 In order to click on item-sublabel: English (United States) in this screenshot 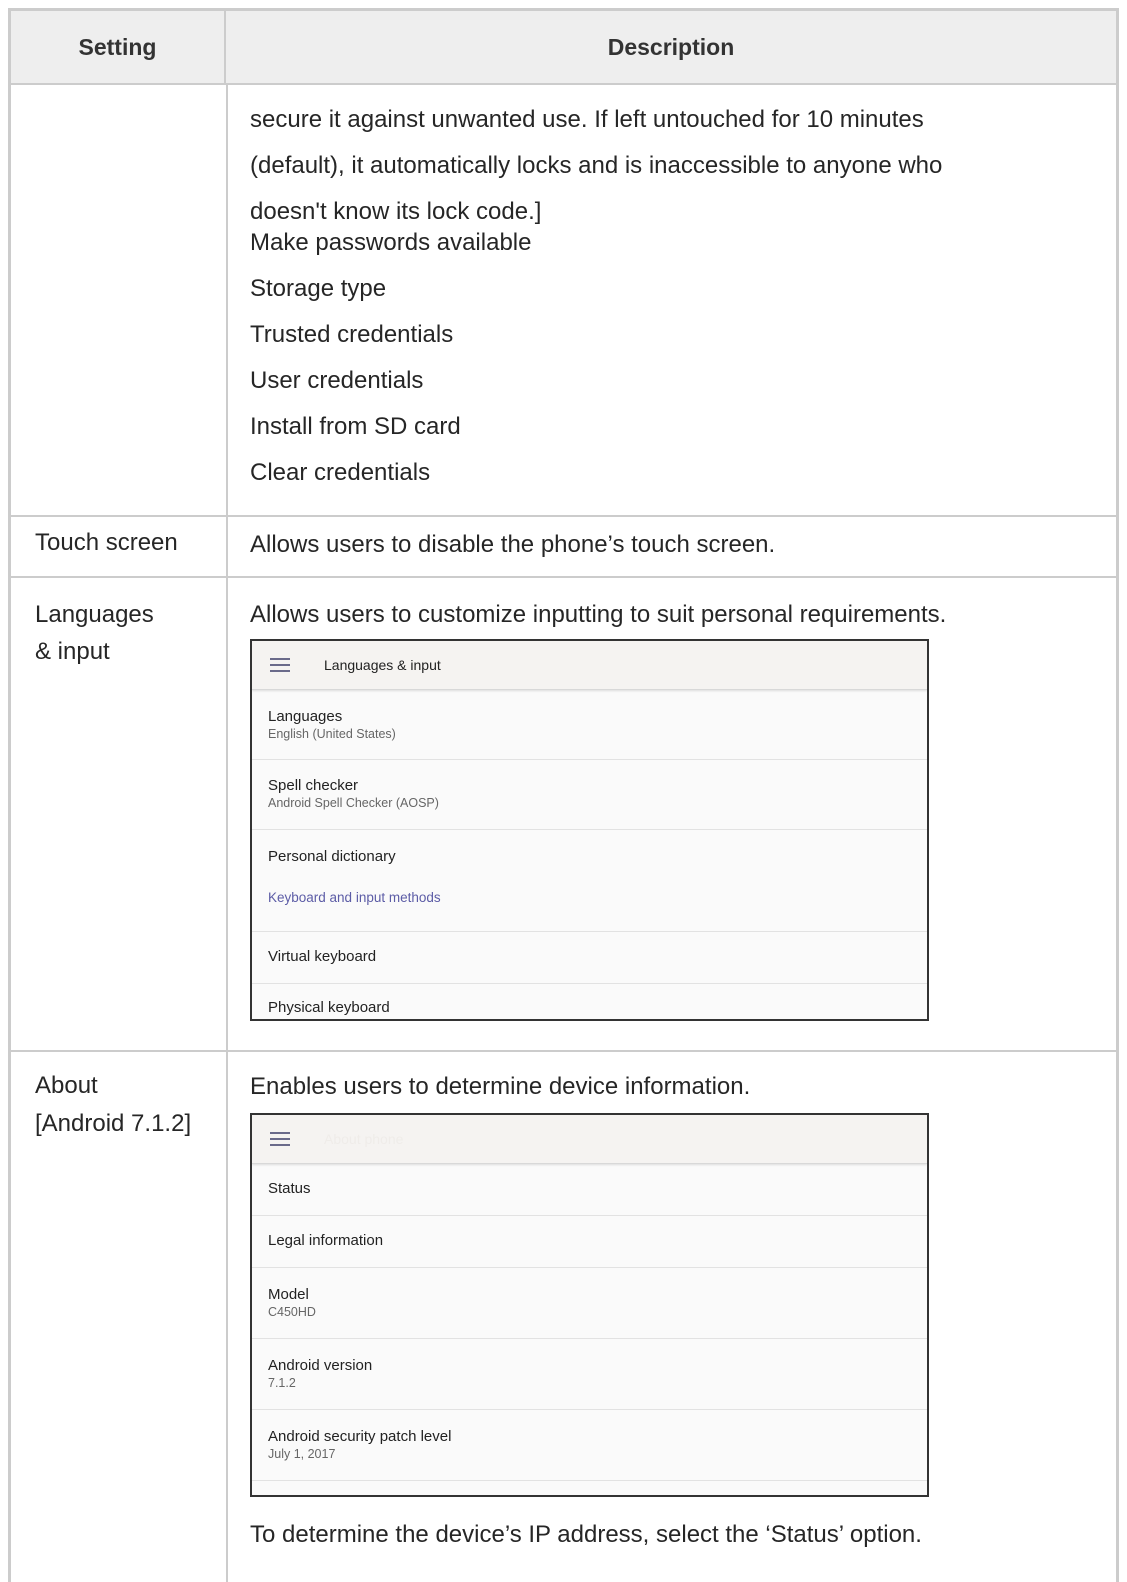, I will do `click(332, 734)`.